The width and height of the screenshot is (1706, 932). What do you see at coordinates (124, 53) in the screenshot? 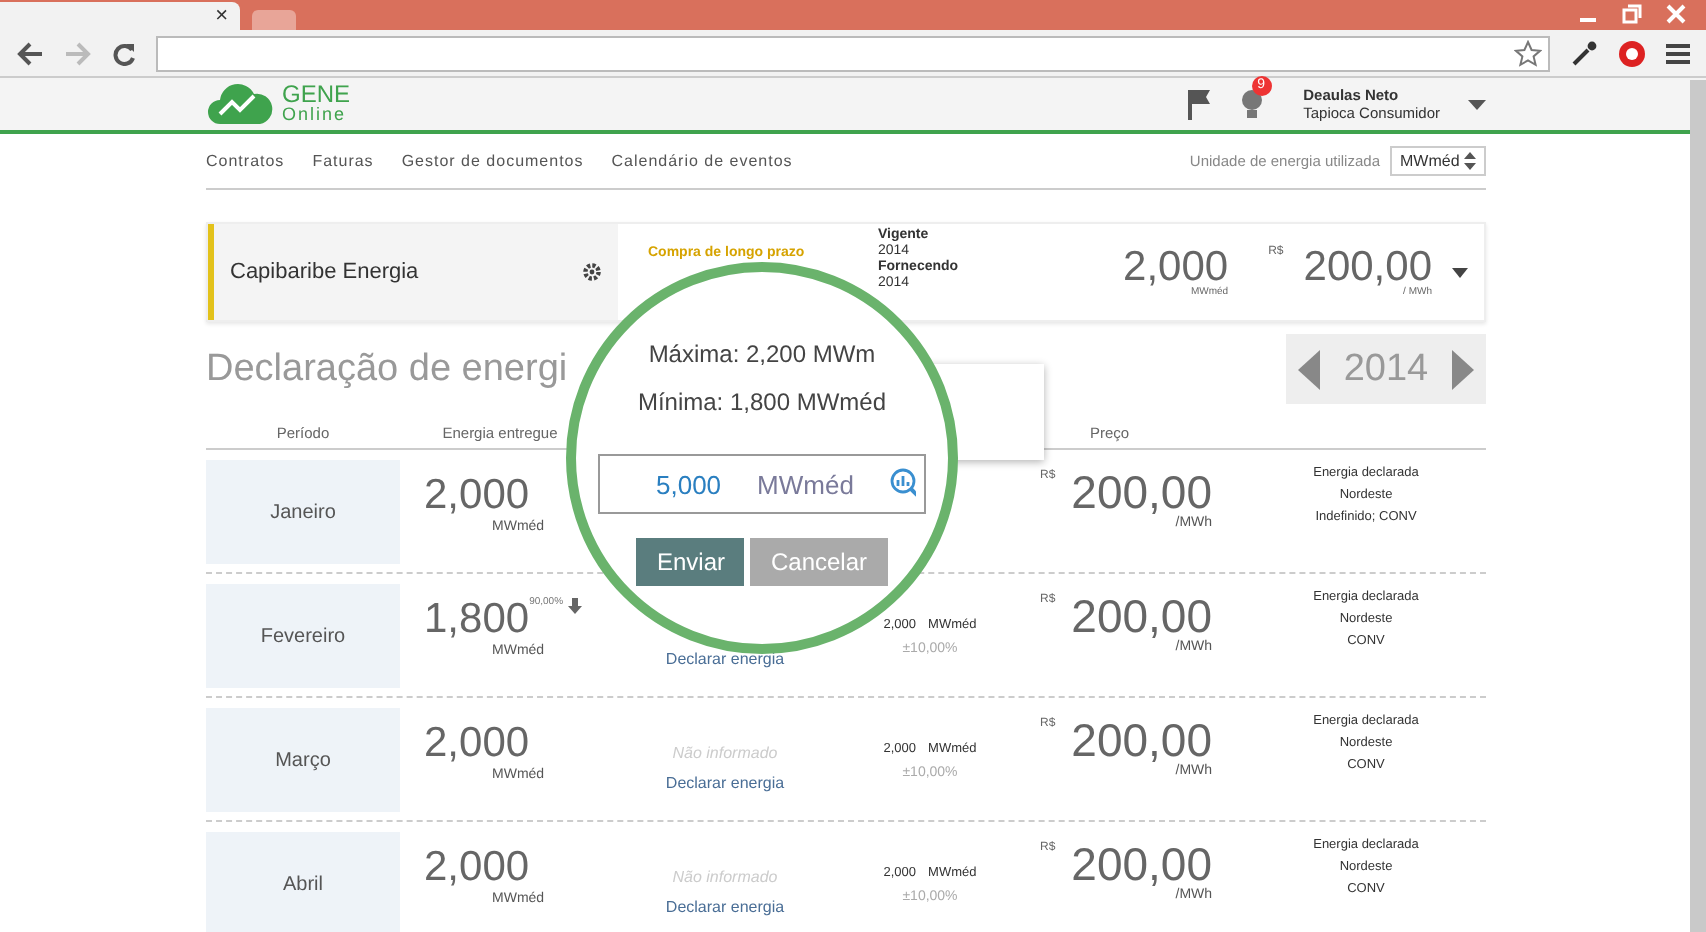
I see `reload-icon` at bounding box center [124, 53].